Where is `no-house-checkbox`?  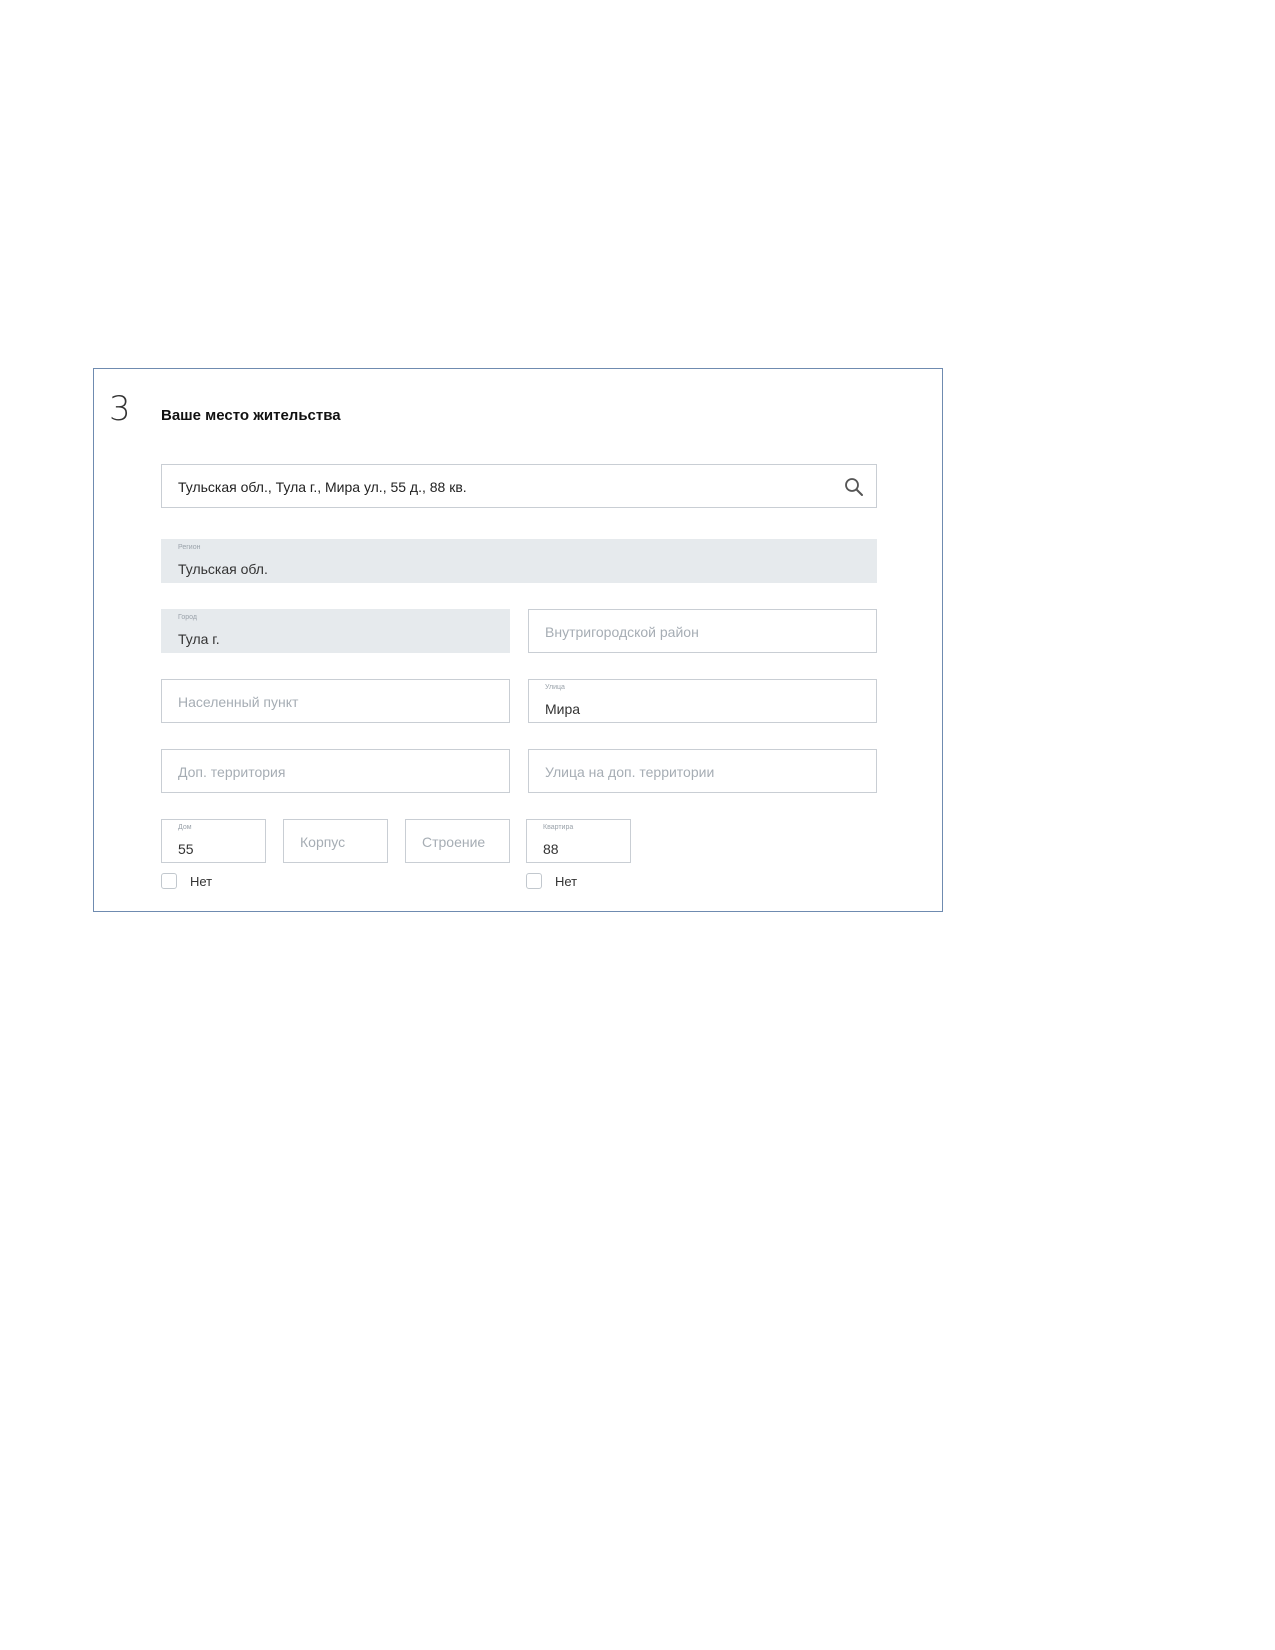 no-house-checkbox is located at coordinates (169, 881).